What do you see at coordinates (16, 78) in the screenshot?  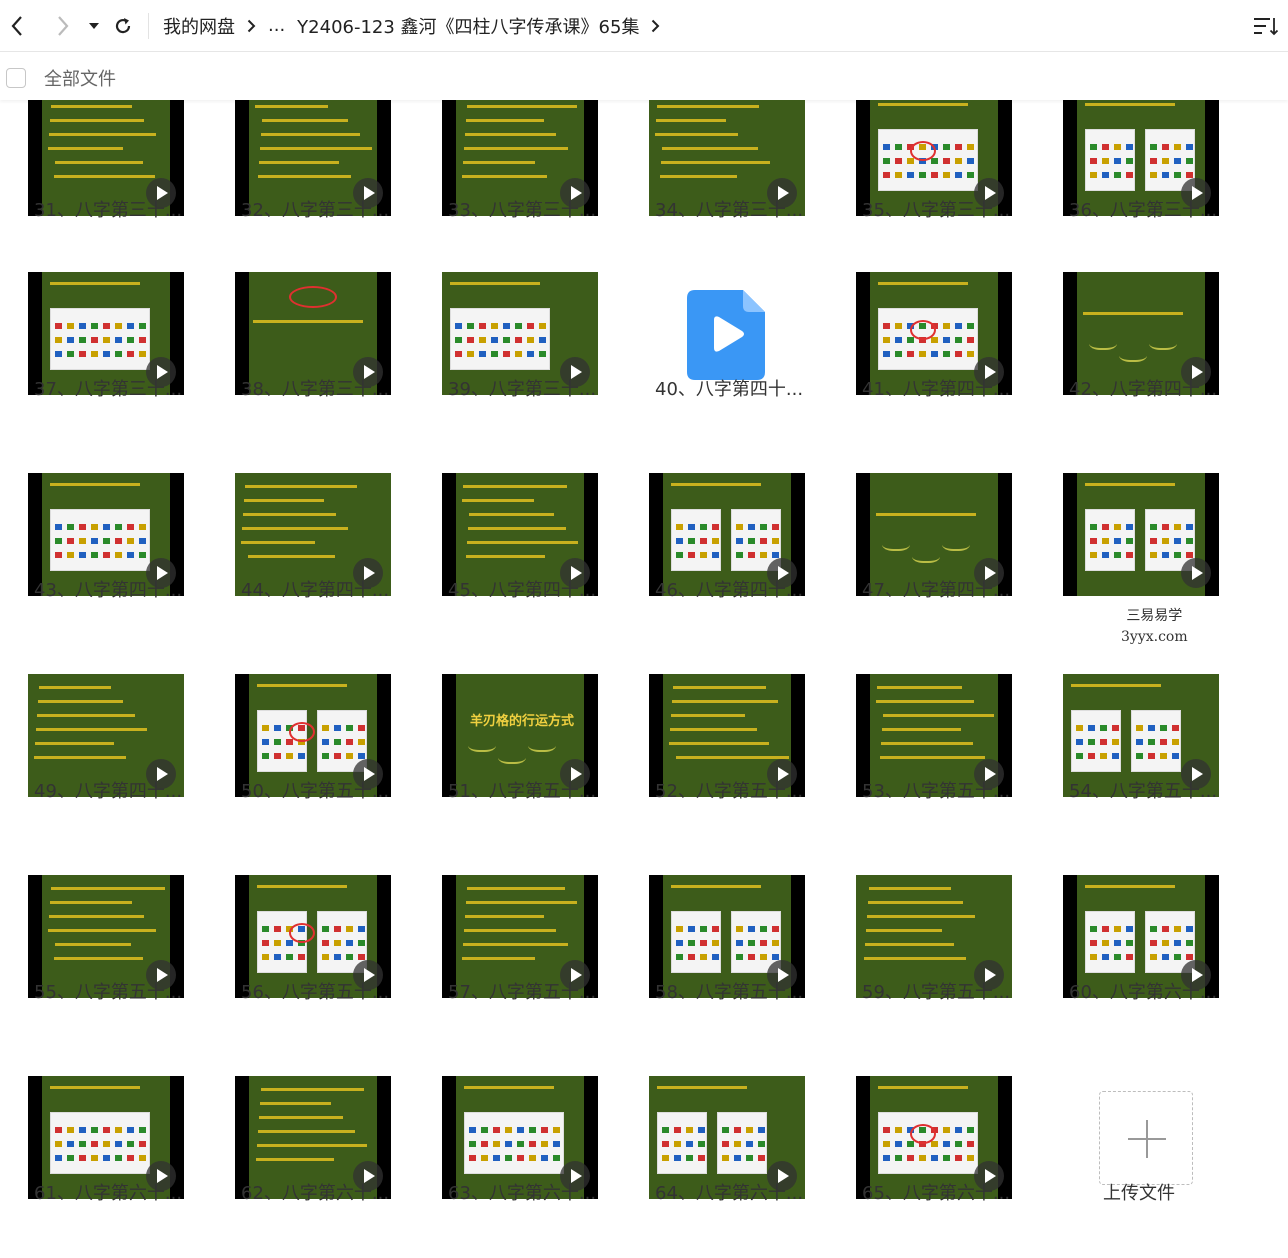 I see `select-all-checkbox` at bounding box center [16, 78].